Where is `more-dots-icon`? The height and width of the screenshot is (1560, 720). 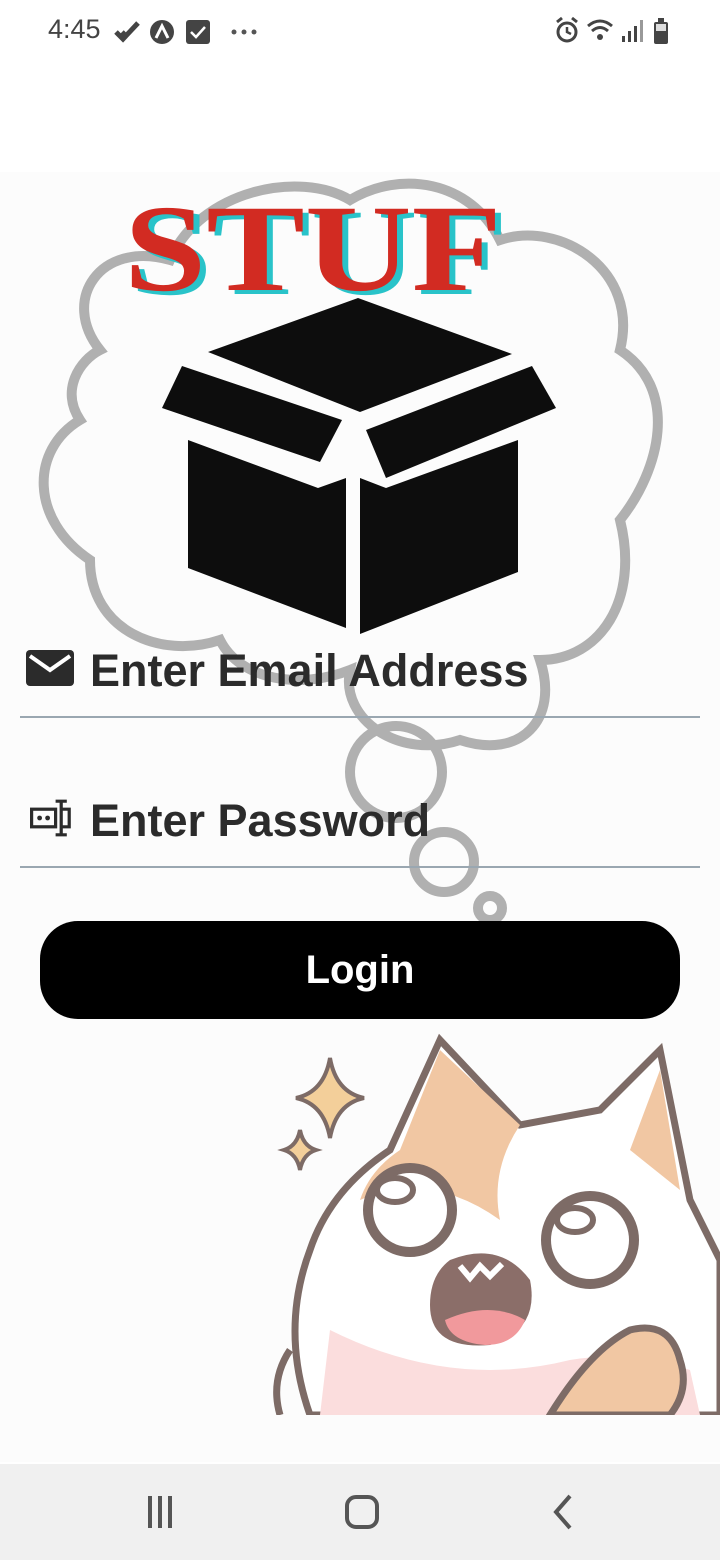
more-dots-icon is located at coordinates (244, 32).